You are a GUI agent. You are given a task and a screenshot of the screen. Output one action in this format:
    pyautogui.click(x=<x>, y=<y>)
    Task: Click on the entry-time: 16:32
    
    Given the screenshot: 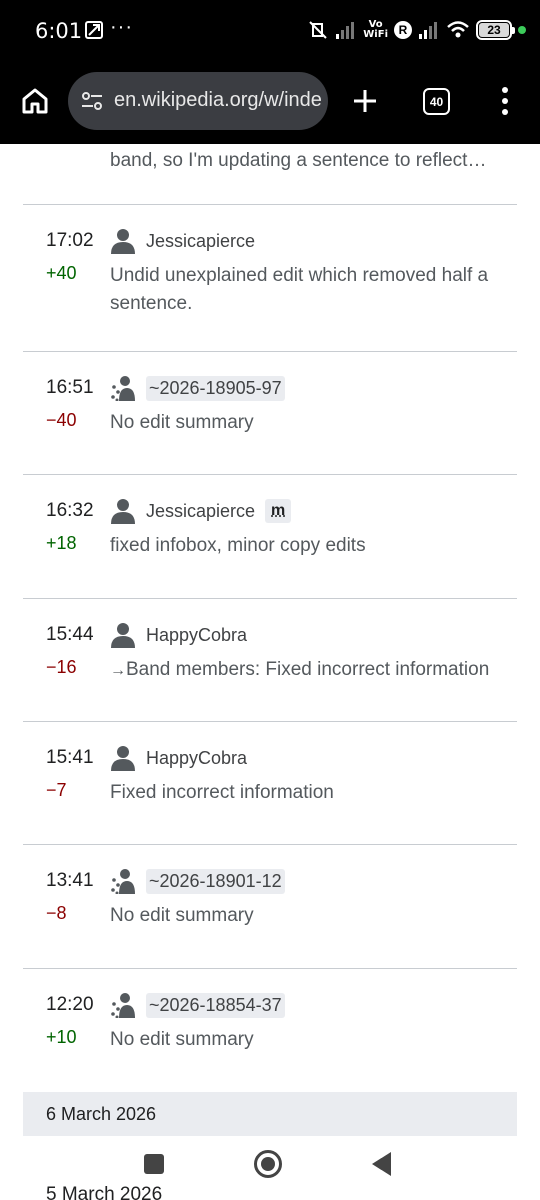 What is the action you would take?
    pyautogui.click(x=70, y=511)
    